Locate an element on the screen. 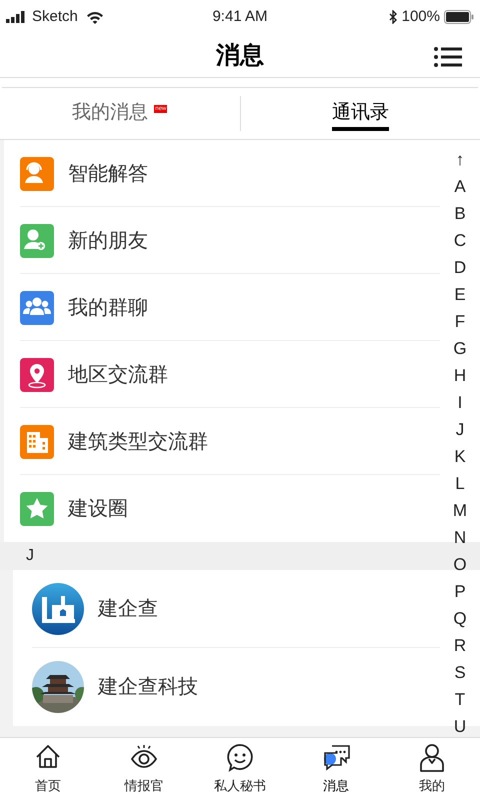  carrier-name: Sketch is located at coordinates (55, 16).